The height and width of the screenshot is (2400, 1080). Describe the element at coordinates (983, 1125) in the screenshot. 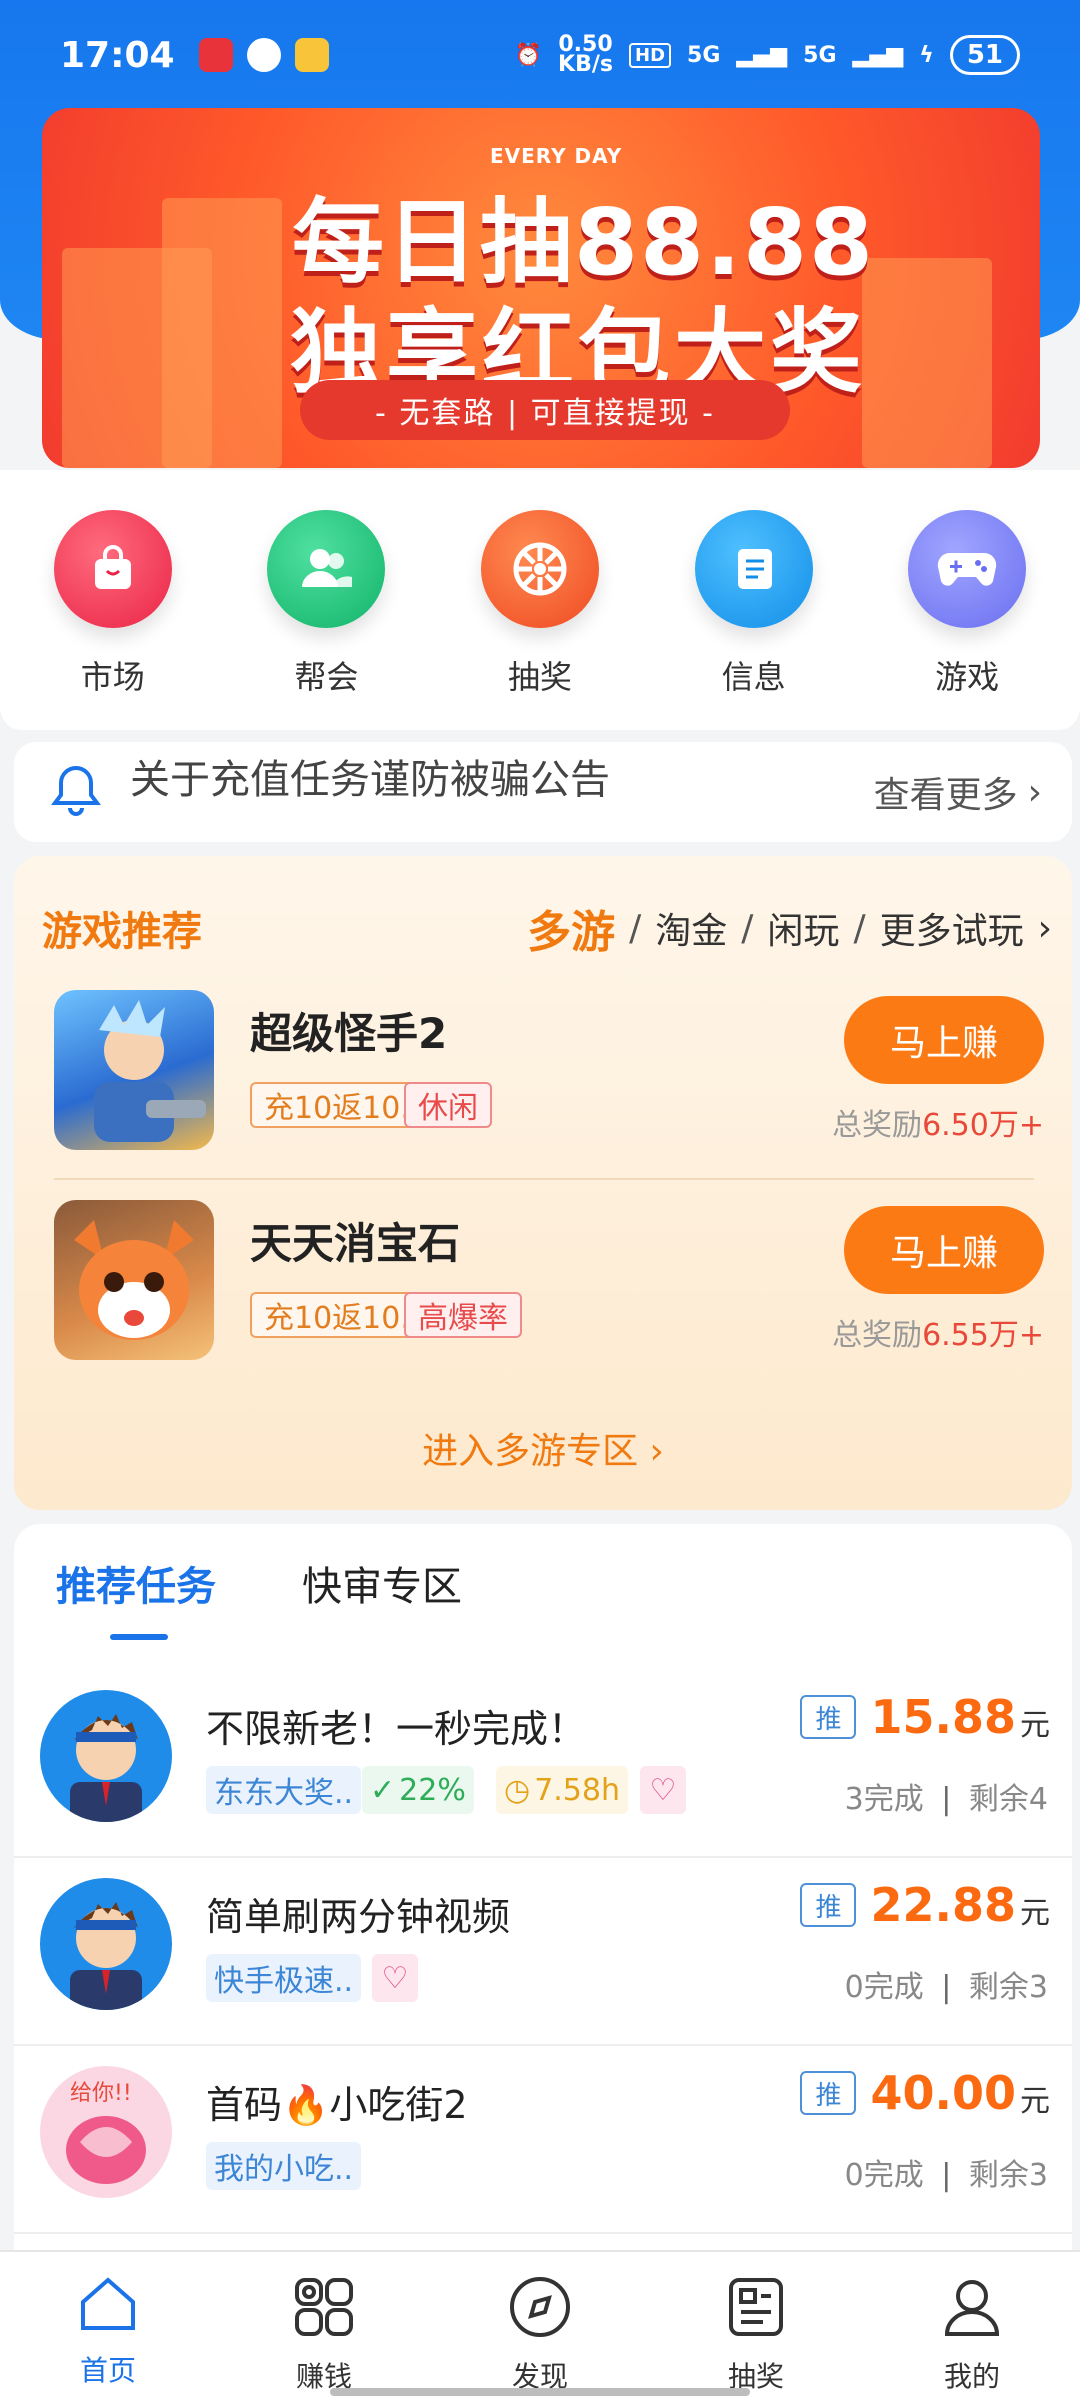

I see `reward-value: 6.50万+` at that location.